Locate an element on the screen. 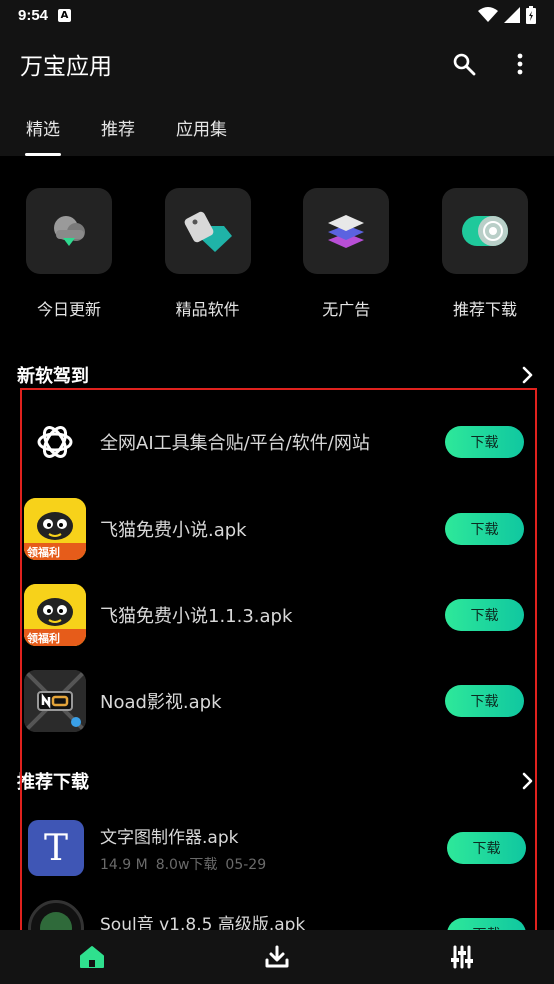 The image size is (554, 984). sliders-icon is located at coordinates (461, 957).